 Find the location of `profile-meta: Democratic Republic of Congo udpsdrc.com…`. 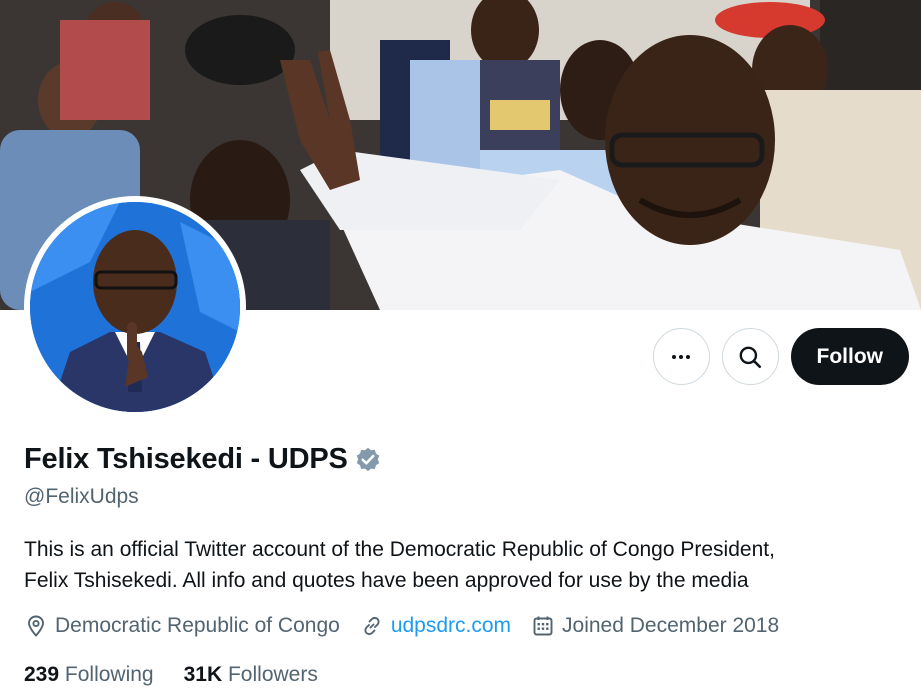

profile-meta: Democratic Republic of Congo udpsdrc.com… is located at coordinates (411, 626).